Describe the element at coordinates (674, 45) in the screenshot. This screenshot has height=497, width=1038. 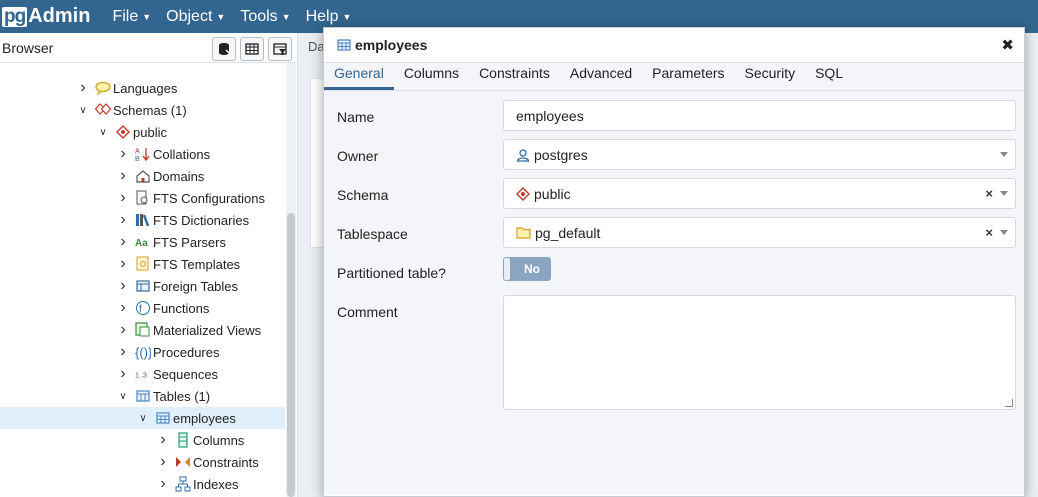
I see `dialog-header: employees ✖` at that location.